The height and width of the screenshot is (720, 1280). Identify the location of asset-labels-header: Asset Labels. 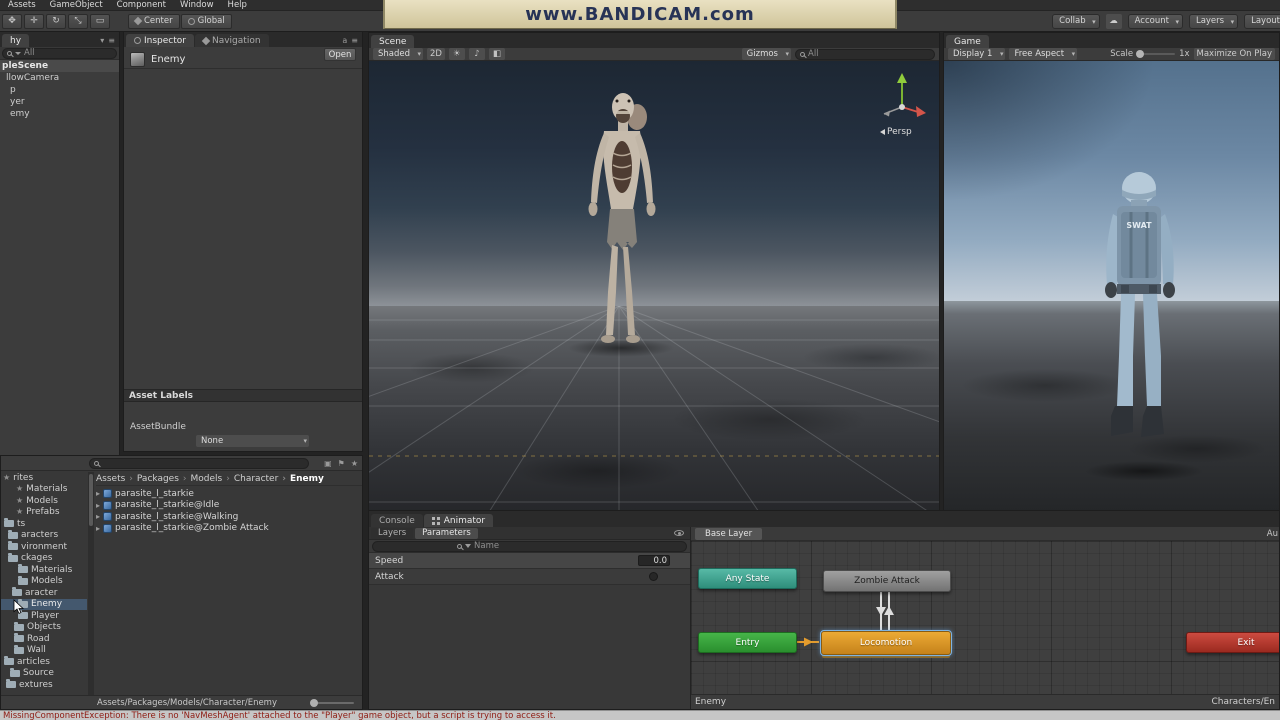
(243, 395).